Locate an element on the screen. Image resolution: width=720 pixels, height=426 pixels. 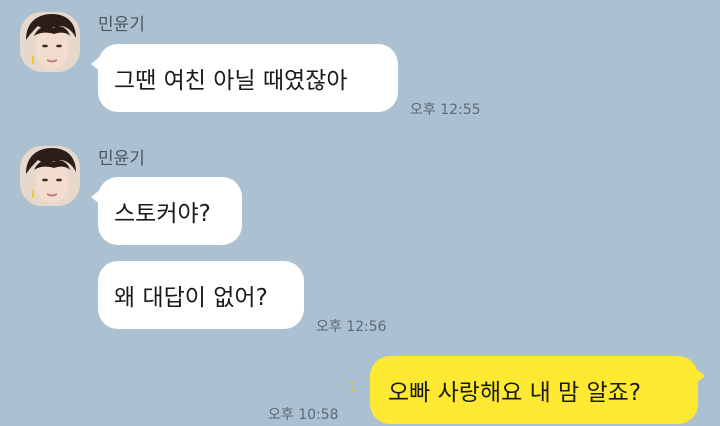
message-bubble: 오빠 사랑해요 내 맘 알죠? is located at coordinates (537, 390).